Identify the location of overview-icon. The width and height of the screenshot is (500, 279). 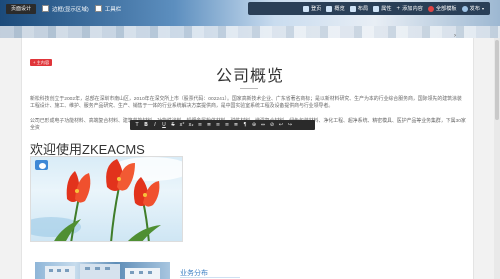
(329, 8).